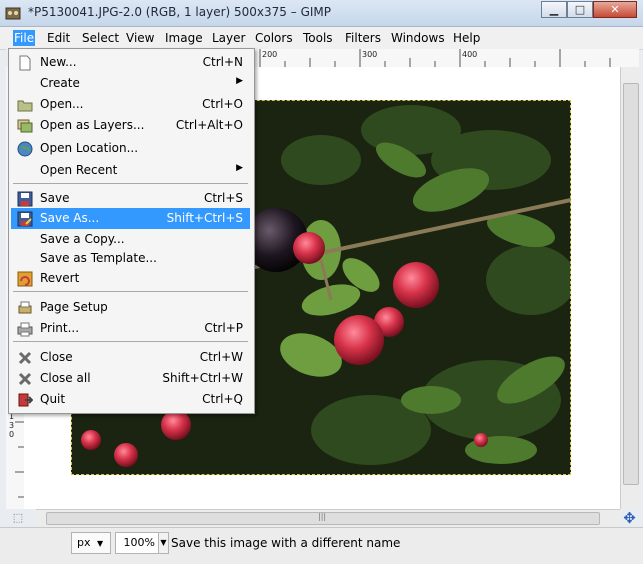 The height and width of the screenshot is (564, 643). I want to click on floppy-disk-icon, so click(25, 199).